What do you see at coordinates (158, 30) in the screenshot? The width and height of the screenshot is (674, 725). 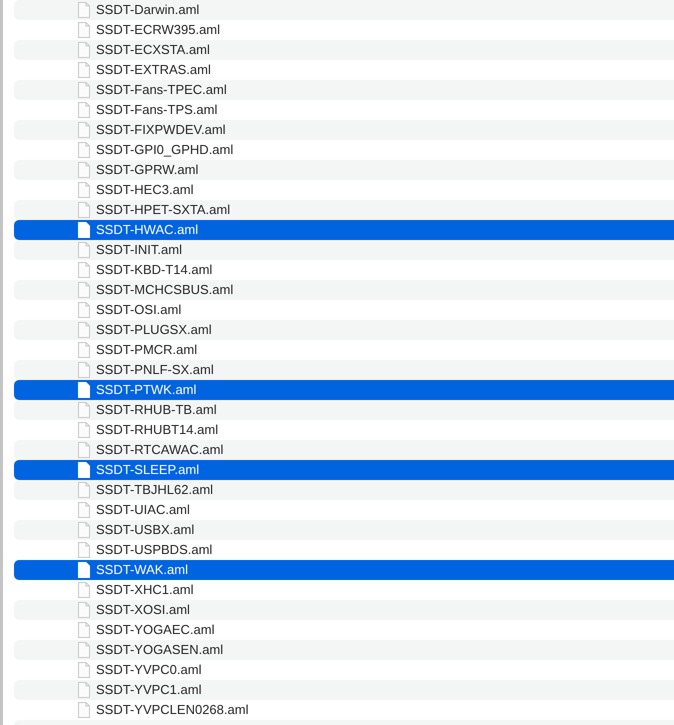 I see `file-name: SSDT-ECRW395.aml` at bounding box center [158, 30].